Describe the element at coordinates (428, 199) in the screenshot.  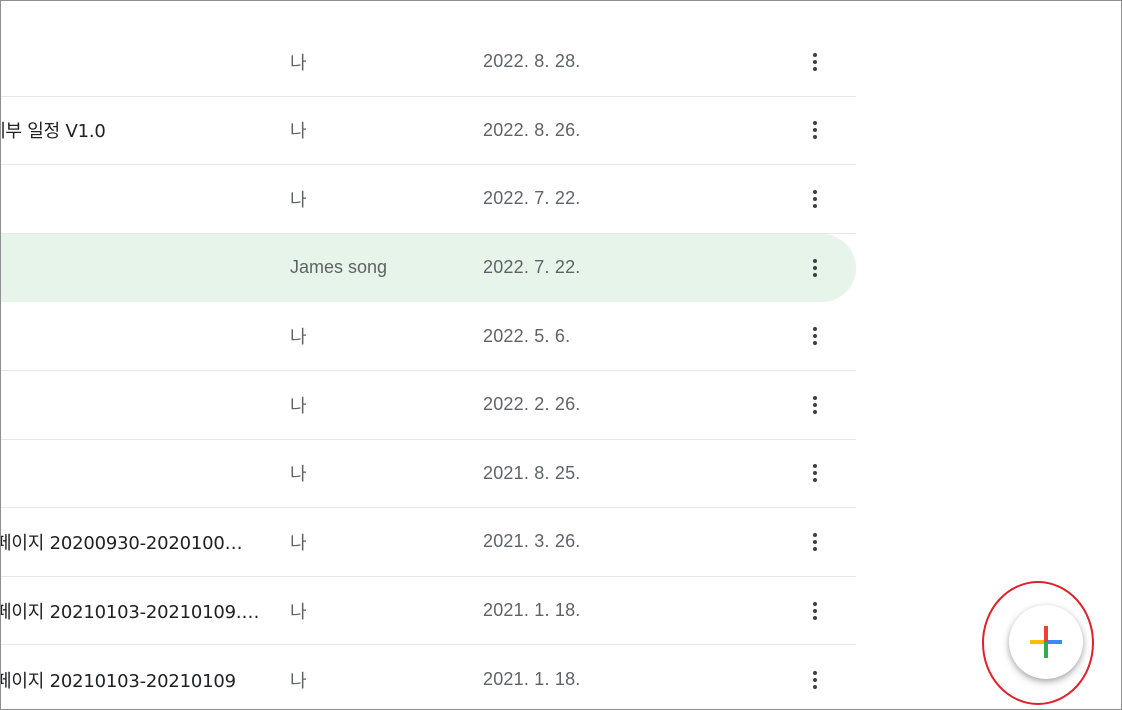
I see `file-row: 나 2022. 7. 22.` at that location.